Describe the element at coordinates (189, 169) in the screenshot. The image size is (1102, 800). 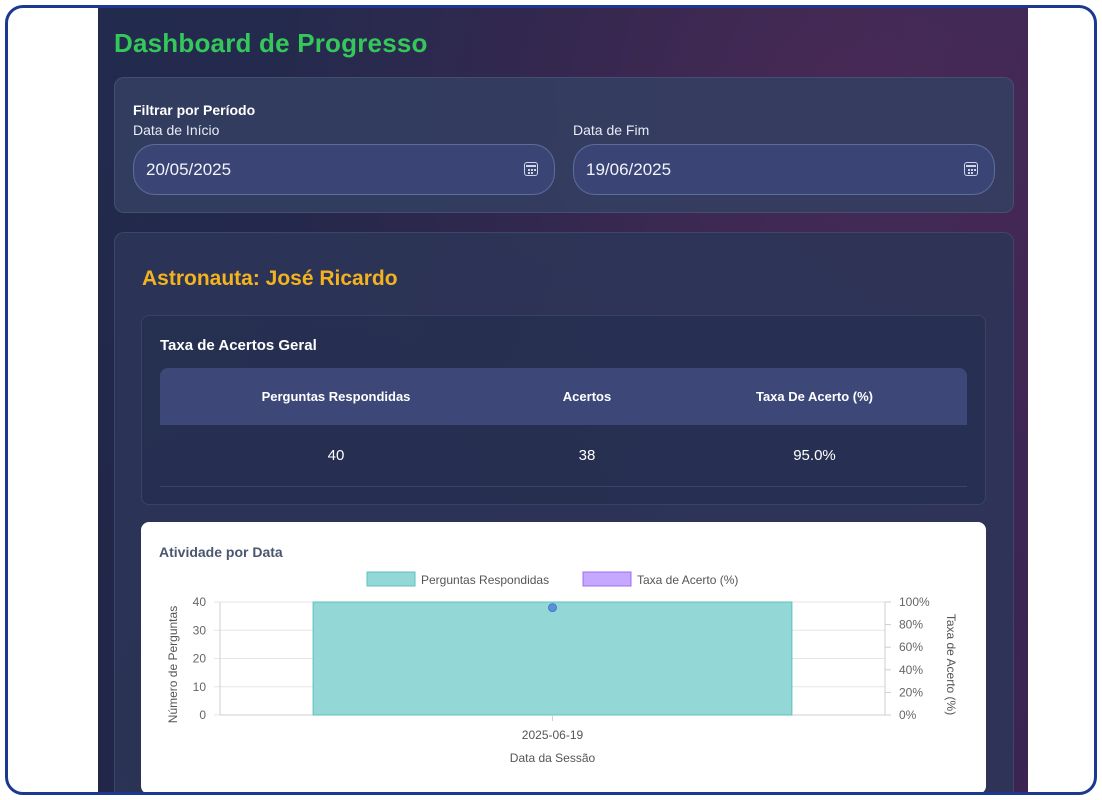
I see `start-date-value: 20/05/2025` at that location.